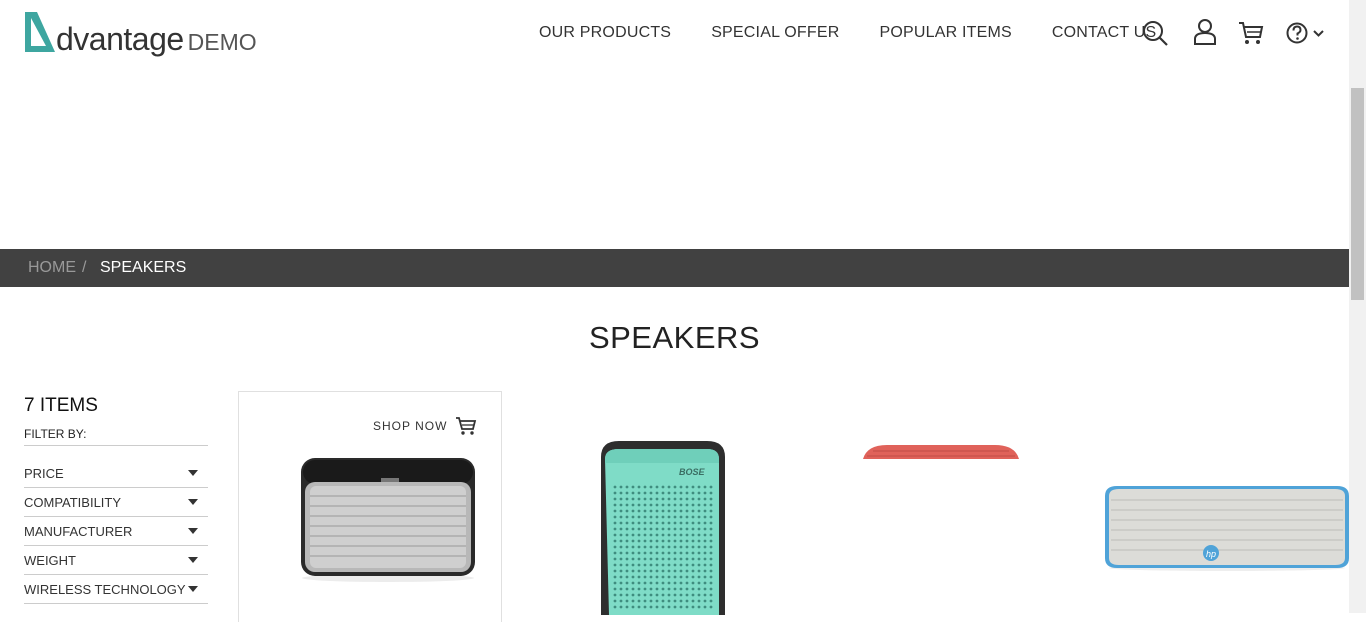 This screenshot has width=1366, height=622. Describe the element at coordinates (1227, 527) in the screenshot. I see `hp-roar-speaker-image: hp` at that location.